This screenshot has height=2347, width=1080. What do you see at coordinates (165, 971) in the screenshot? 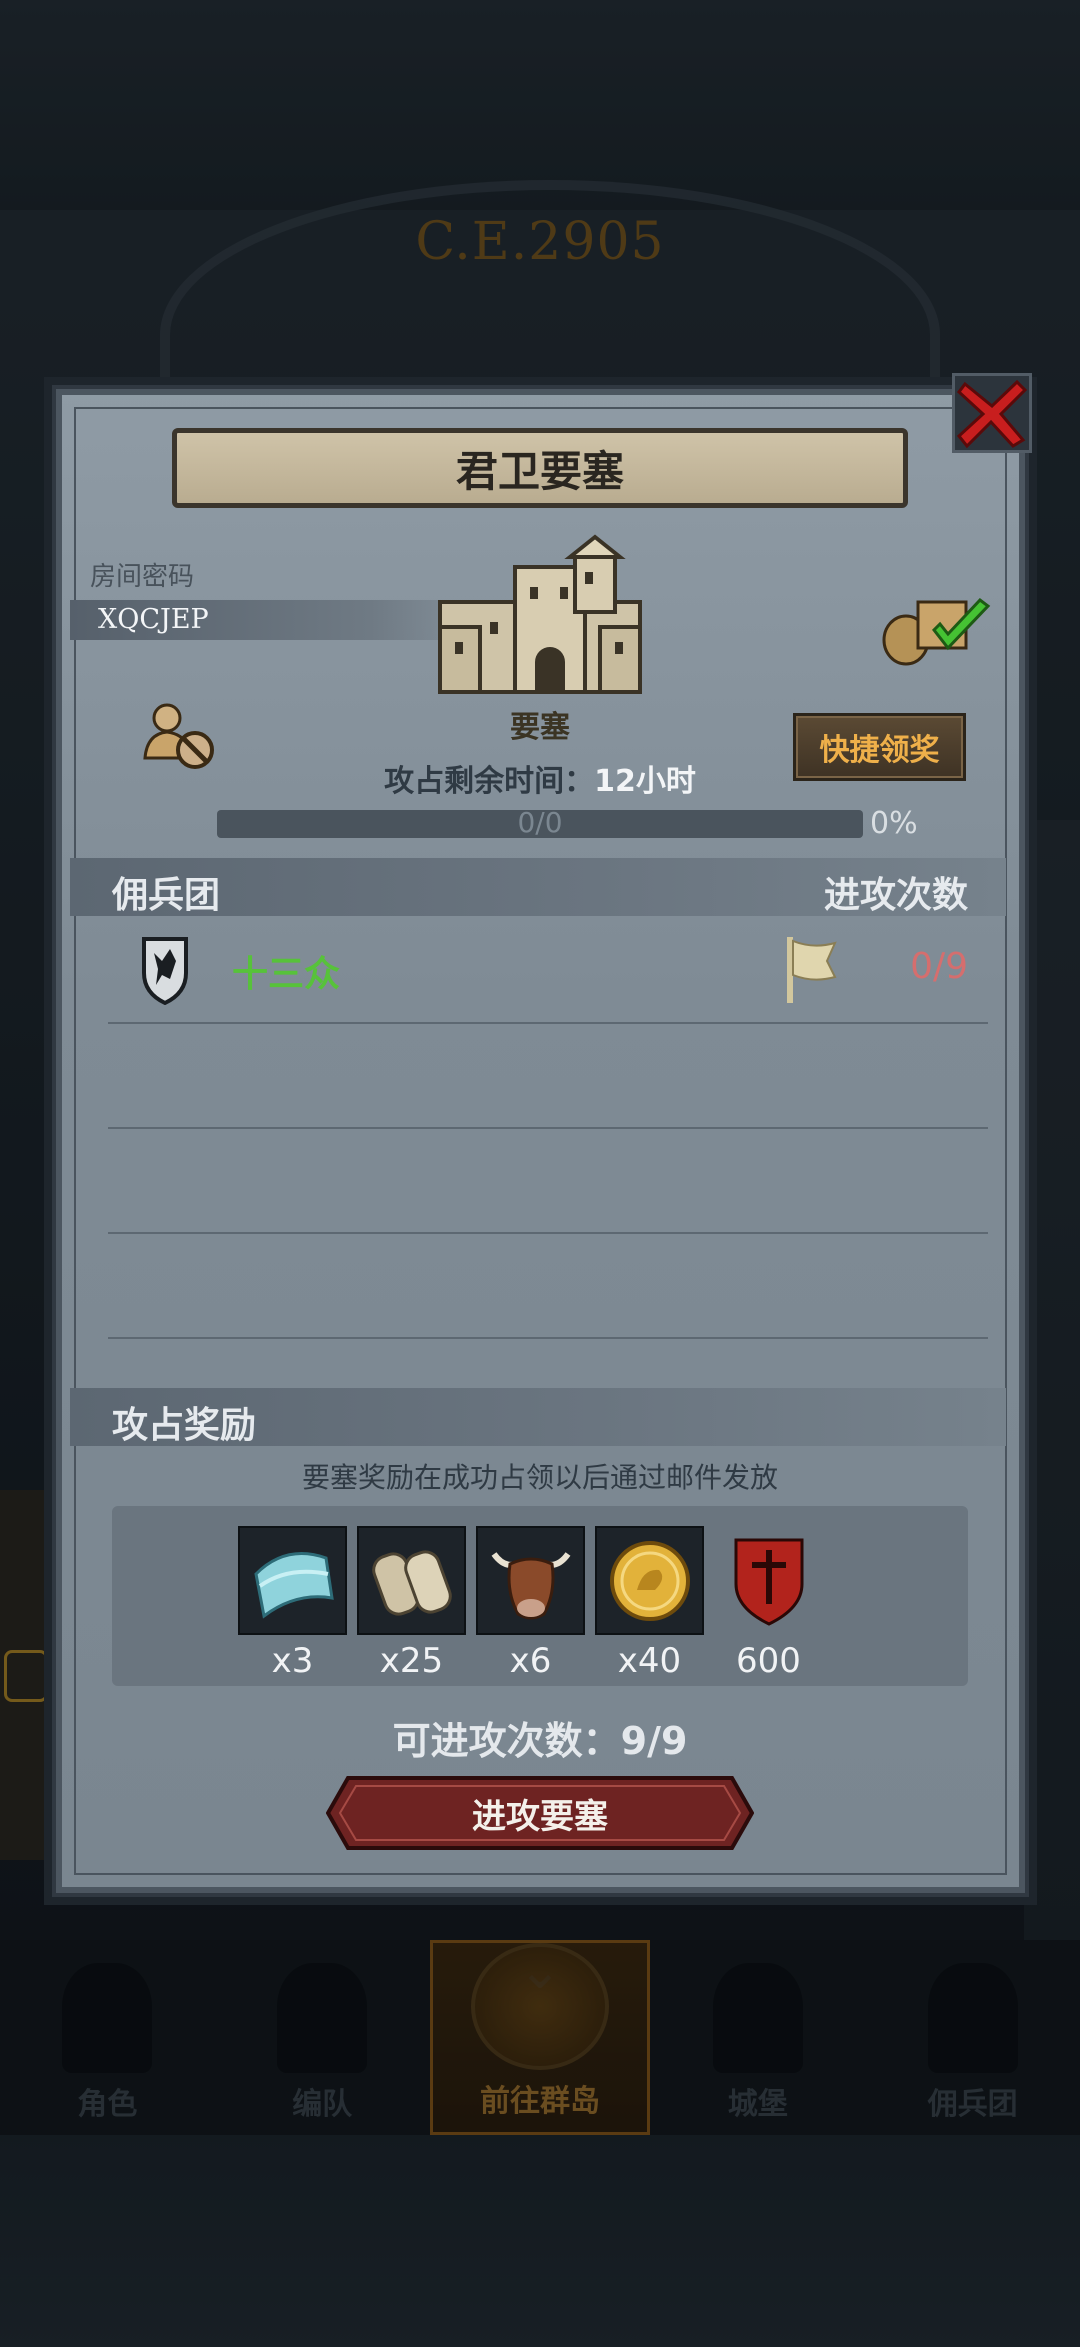
I see `wolf-shield-icon` at bounding box center [165, 971].